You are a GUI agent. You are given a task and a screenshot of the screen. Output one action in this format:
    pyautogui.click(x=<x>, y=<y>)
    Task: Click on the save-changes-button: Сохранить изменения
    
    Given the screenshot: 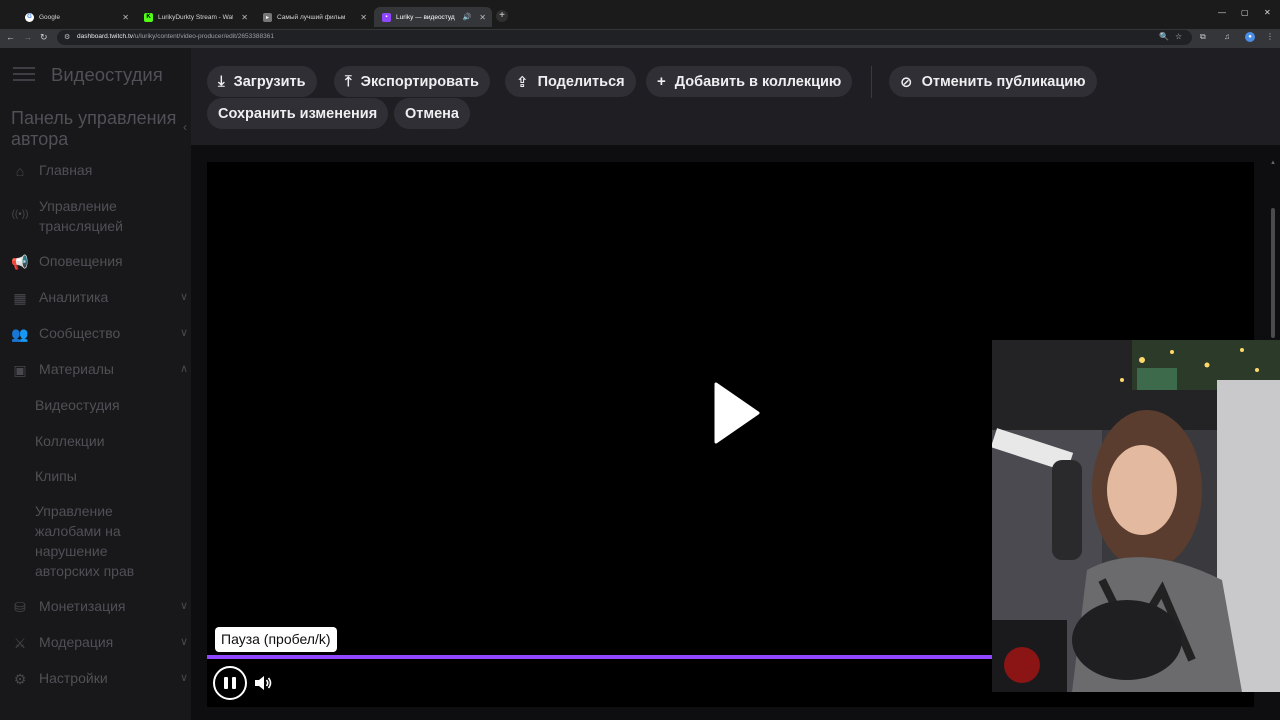 What is the action you would take?
    pyautogui.click(x=298, y=113)
    